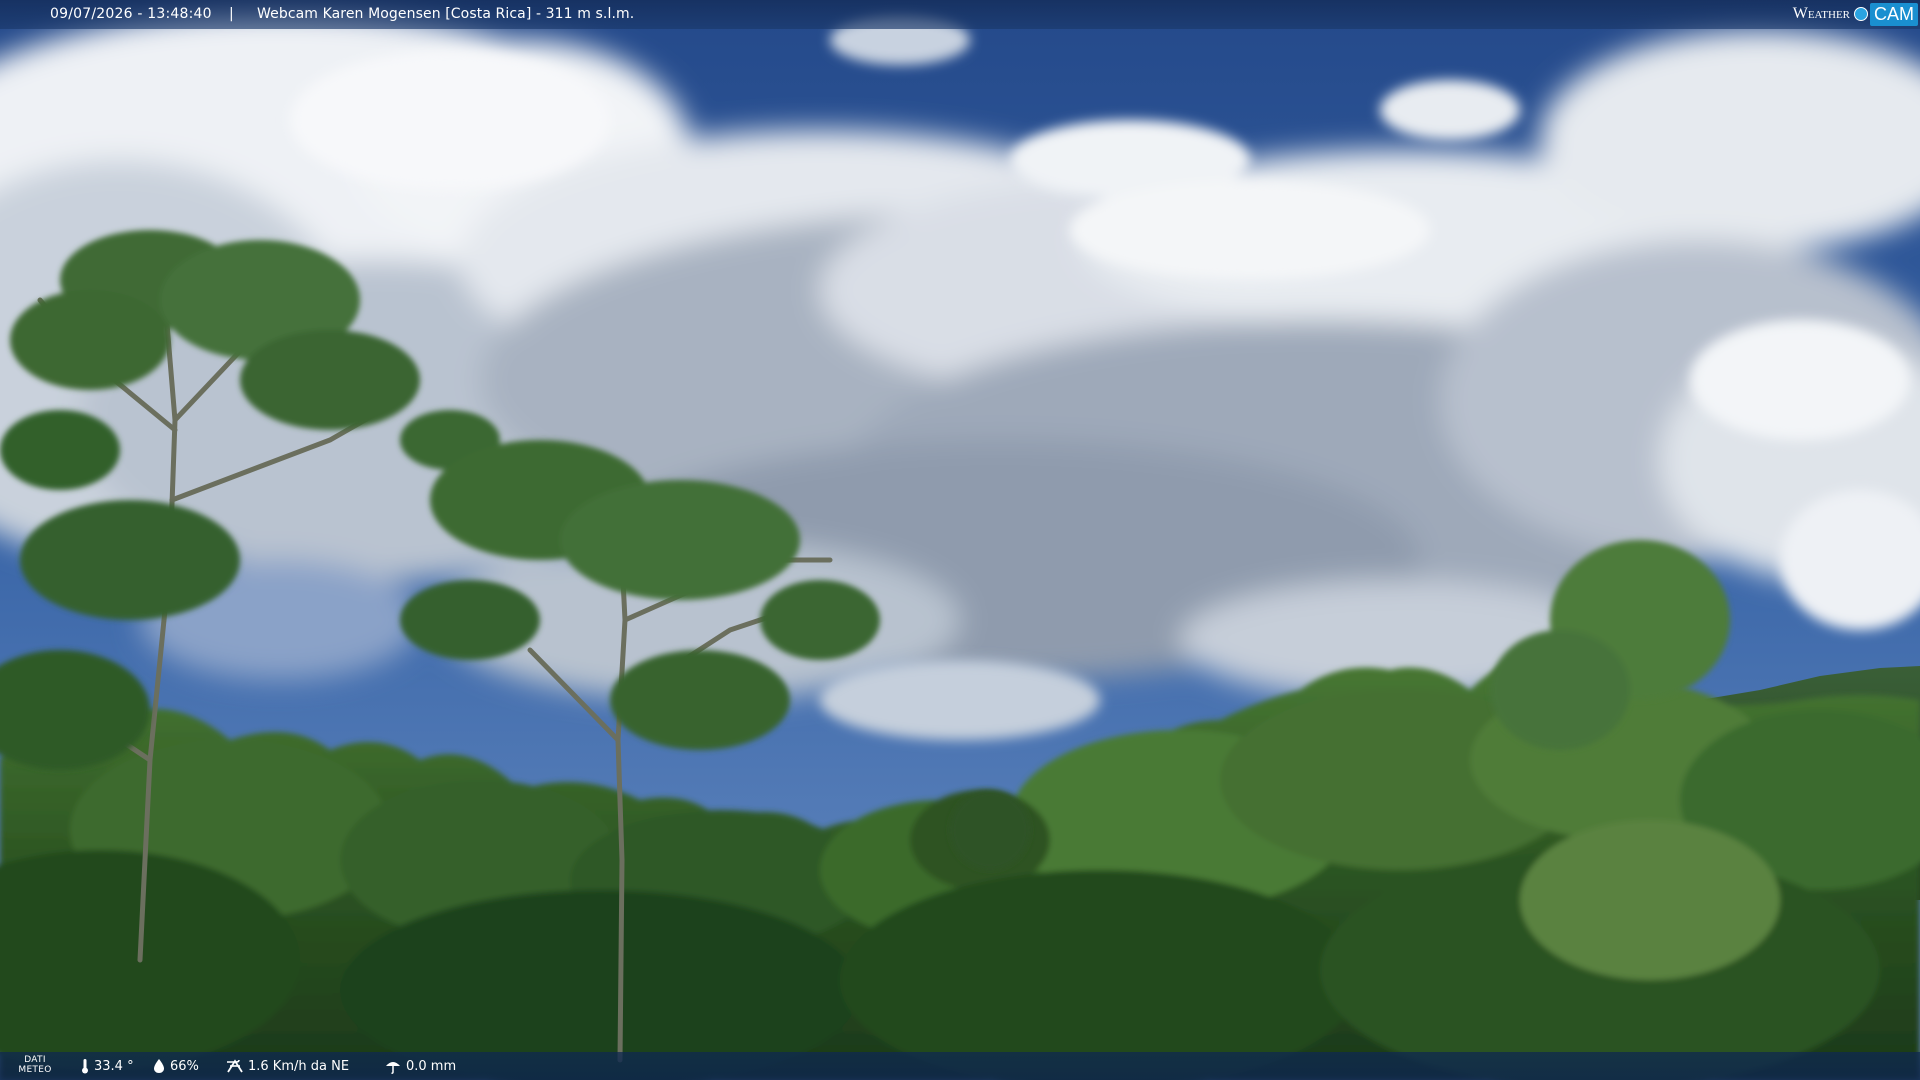 The width and height of the screenshot is (1920, 1080). What do you see at coordinates (159, 1066) in the screenshot?
I see `droplet-icon` at bounding box center [159, 1066].